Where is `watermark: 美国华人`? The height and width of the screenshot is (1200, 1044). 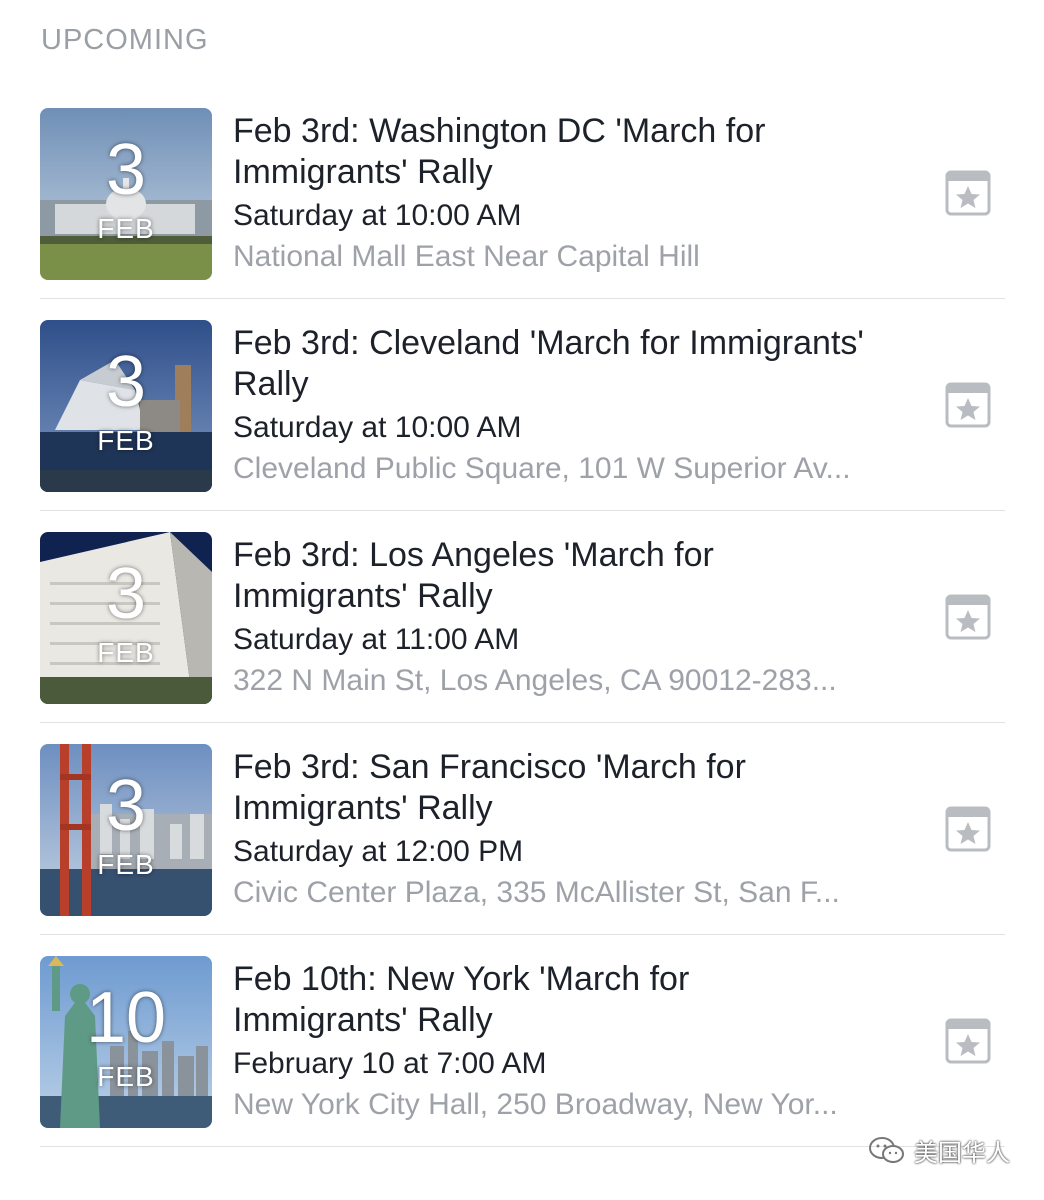
watermark: 美国华人 is located at coordinates (939, 1150).